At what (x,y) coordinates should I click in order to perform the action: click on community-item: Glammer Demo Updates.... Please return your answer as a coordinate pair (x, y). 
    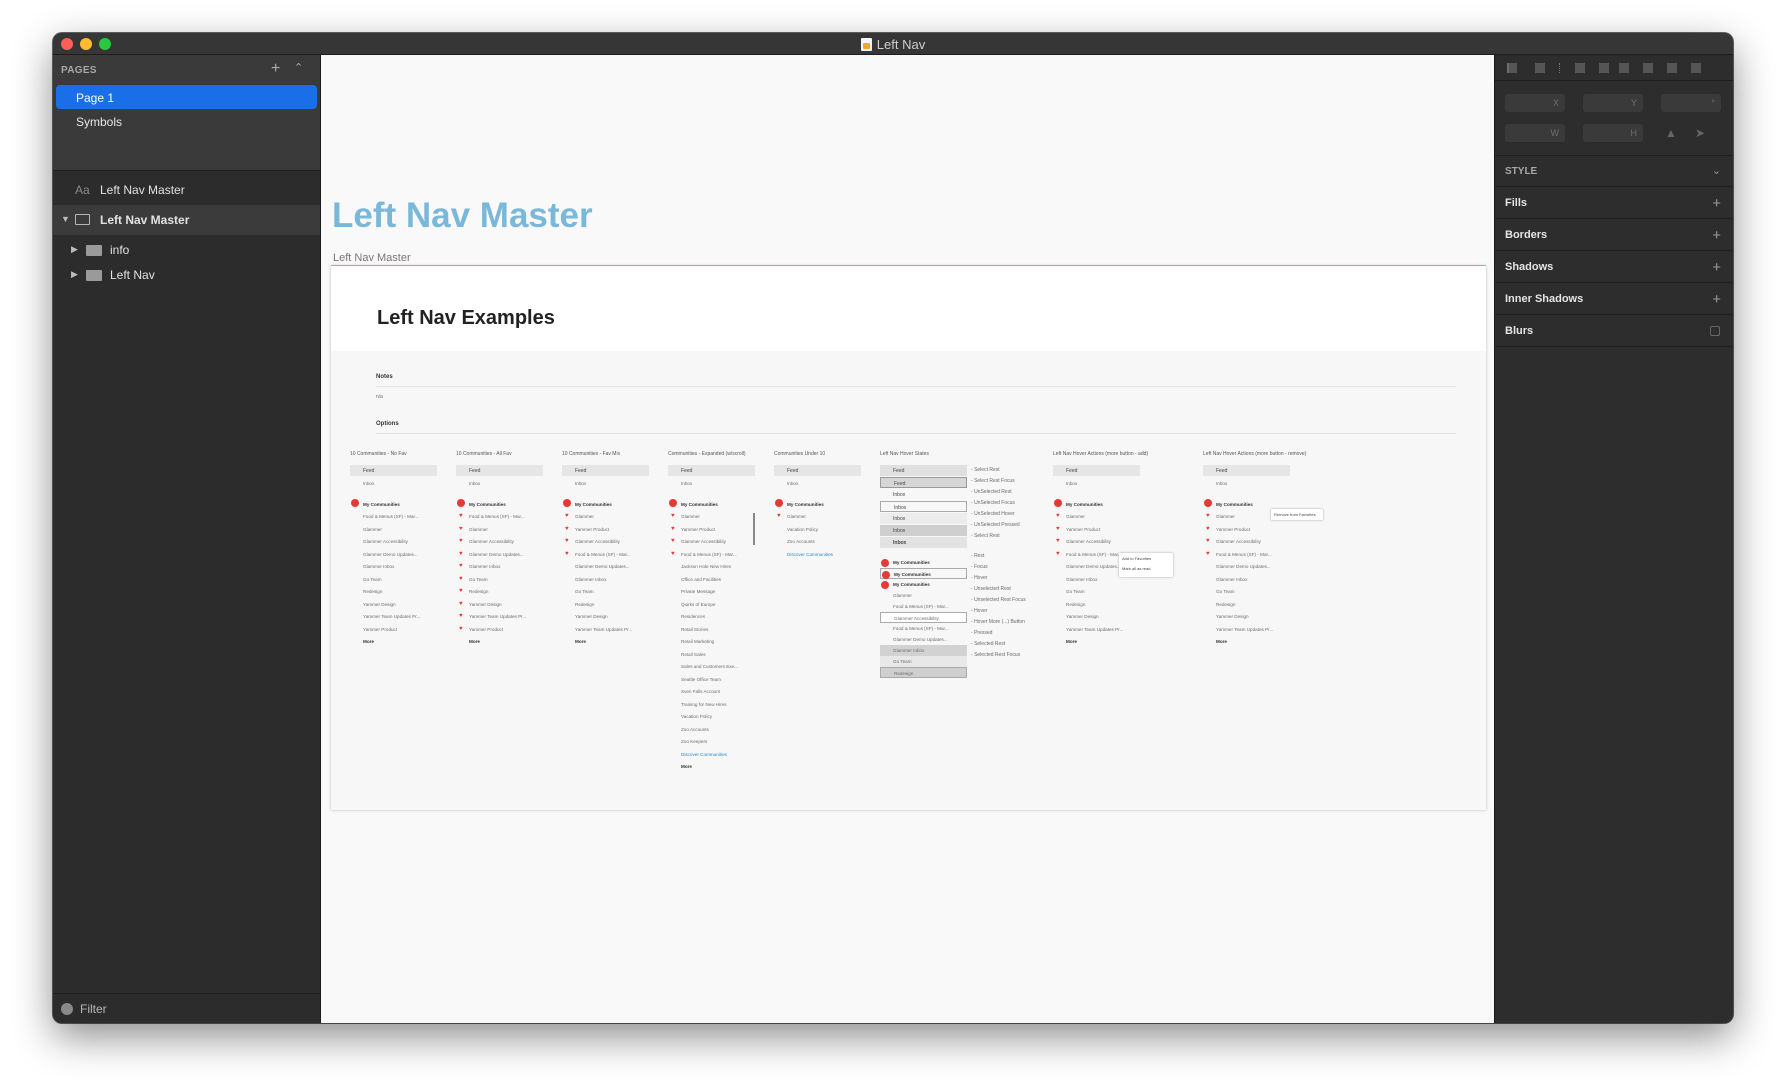
    Looking at the image, I should click on (1246, 566).